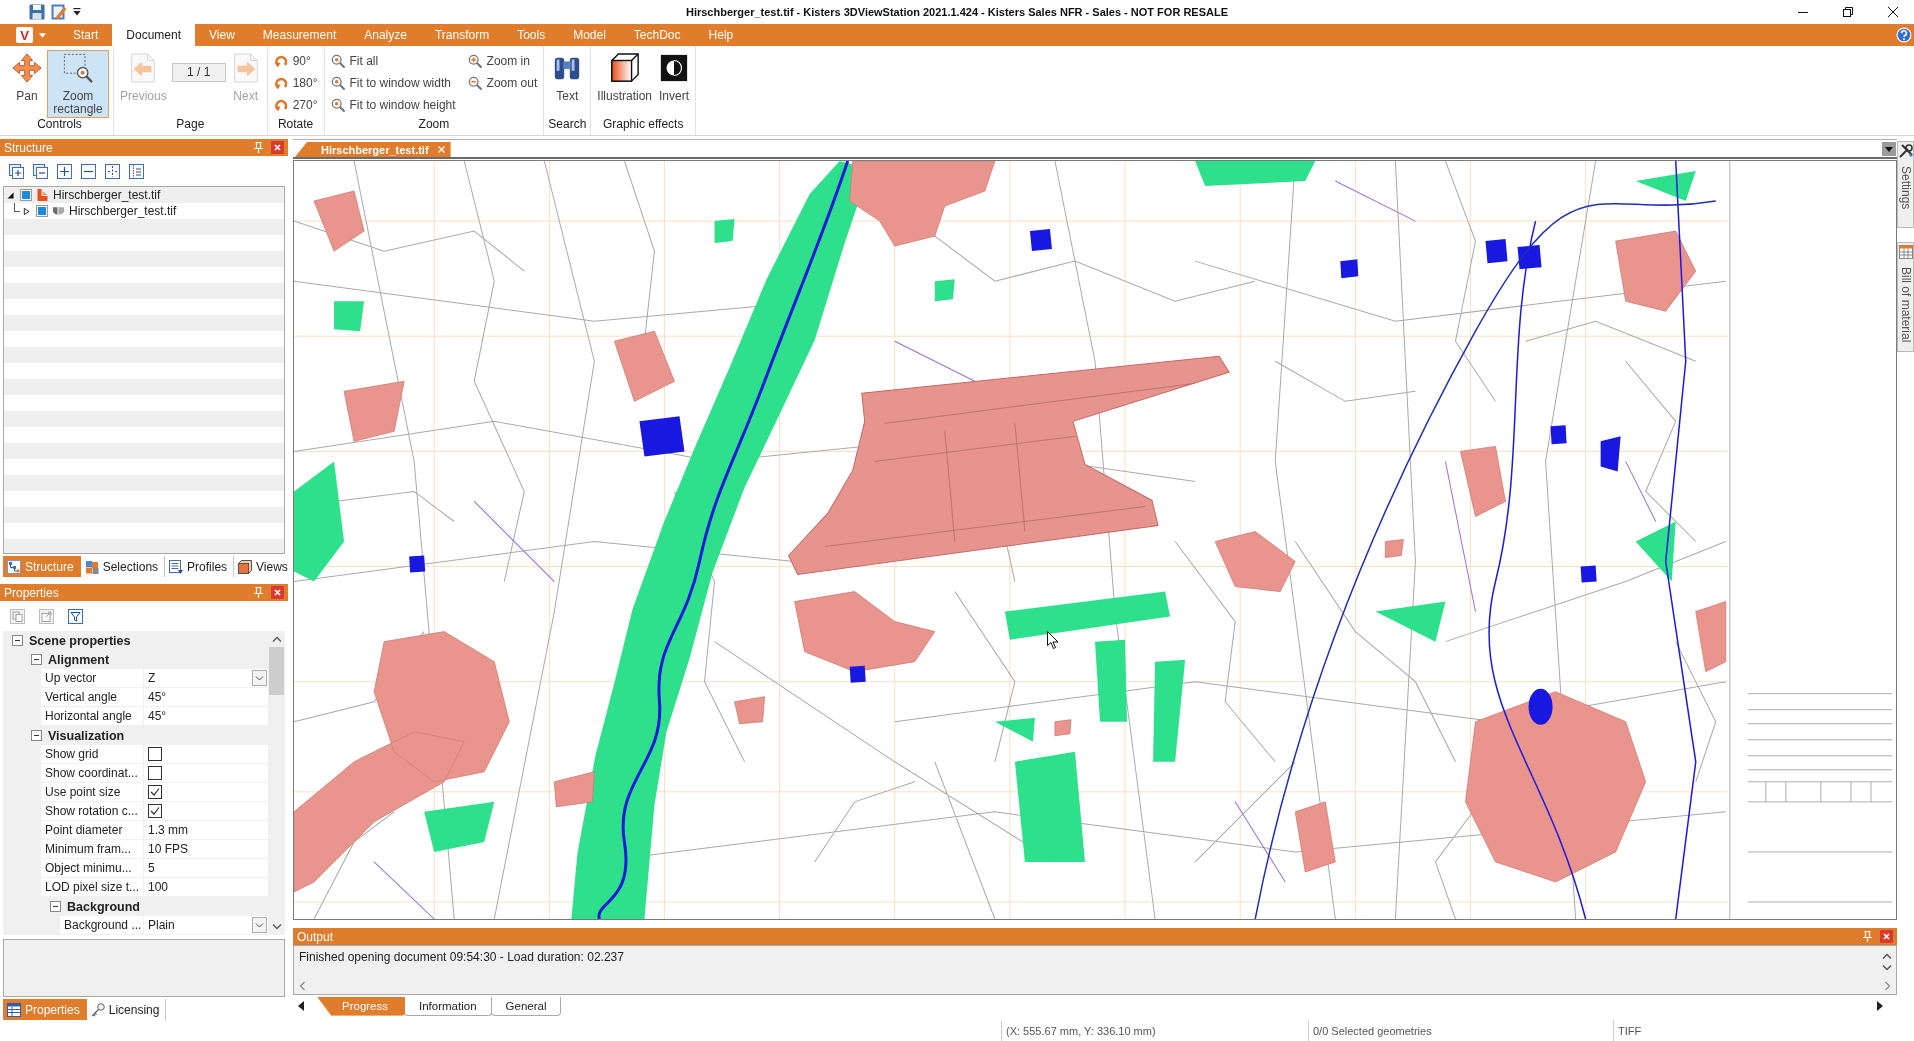 The width and height of the screenshot is (1914, 1041). What do you see at coordinates (97, 1009) in the screenshot?
I see `key-icon` at bounding box center [97, 1009].